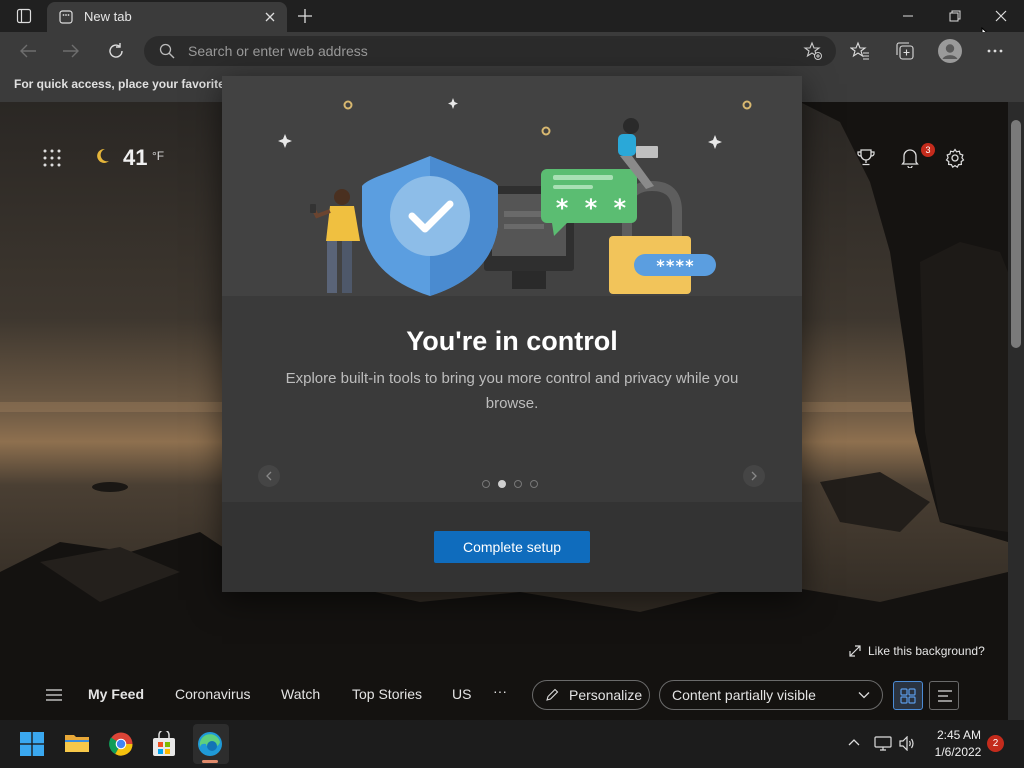 The image size is (1024, 768). Describe the element at coordinates (606, 695) in the screenshot. I see `personalize-label: Personalize` at that location.